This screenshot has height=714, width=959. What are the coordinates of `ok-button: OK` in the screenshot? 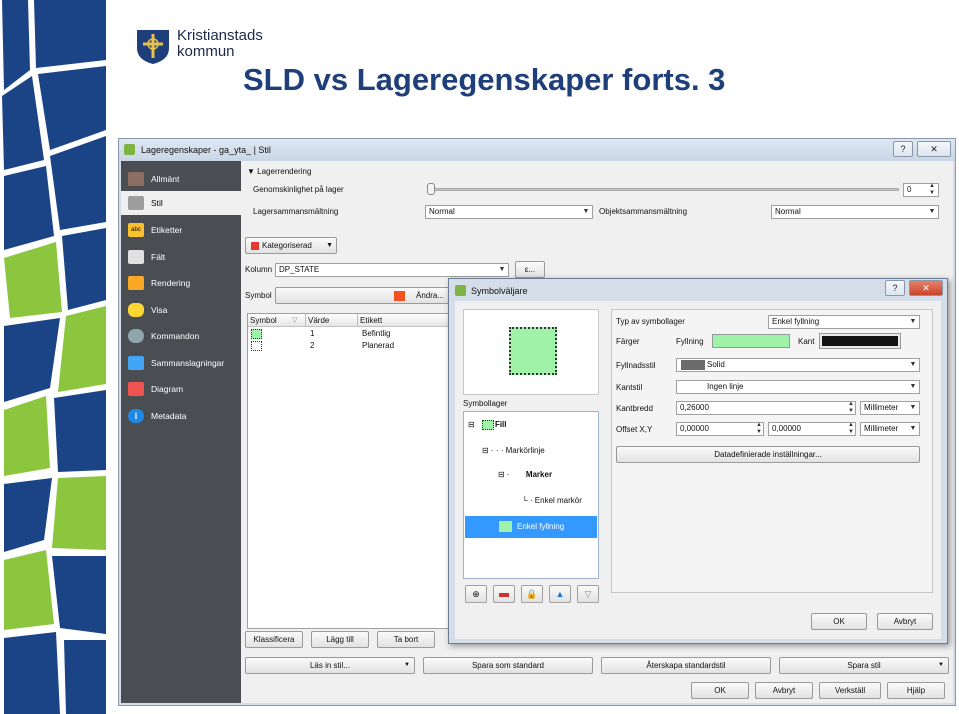 It's located at (720, 690).